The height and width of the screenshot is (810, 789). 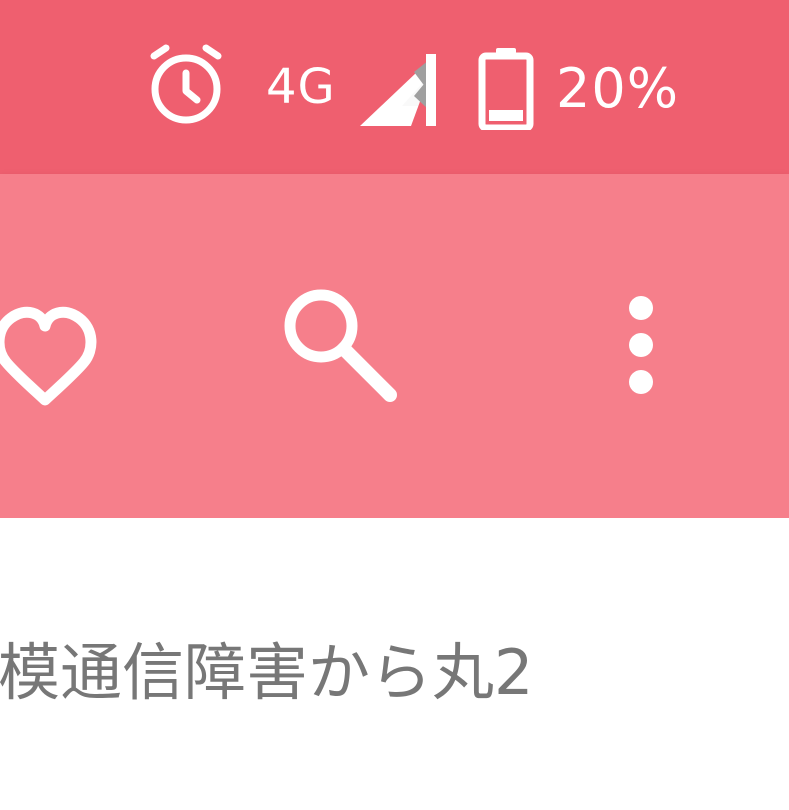 I want to click on cellular-signal-icon, so click(x=398, y=90).